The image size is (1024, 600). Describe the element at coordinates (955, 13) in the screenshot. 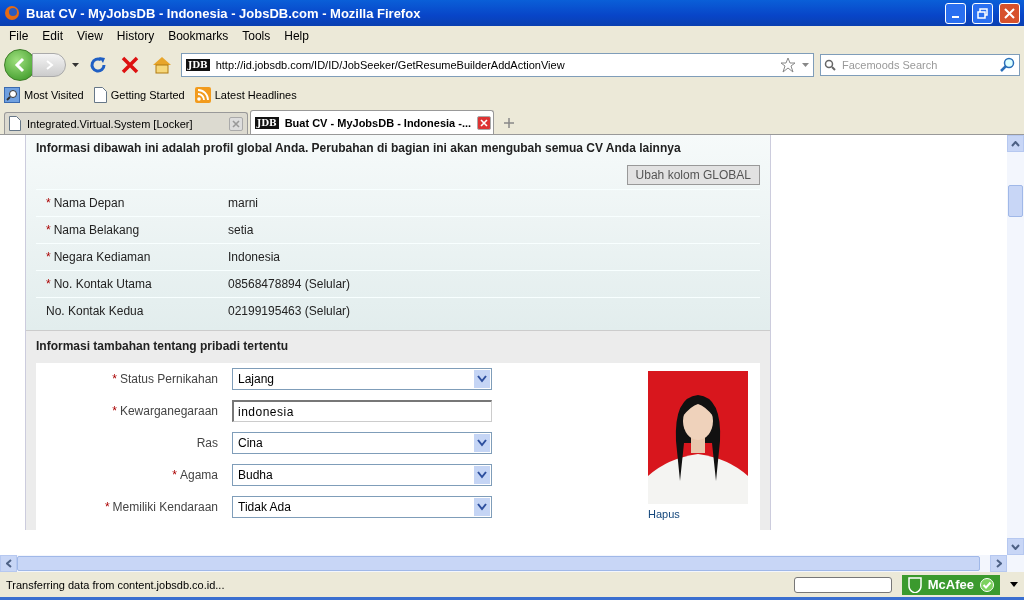

I see `minimize-button` at that location.